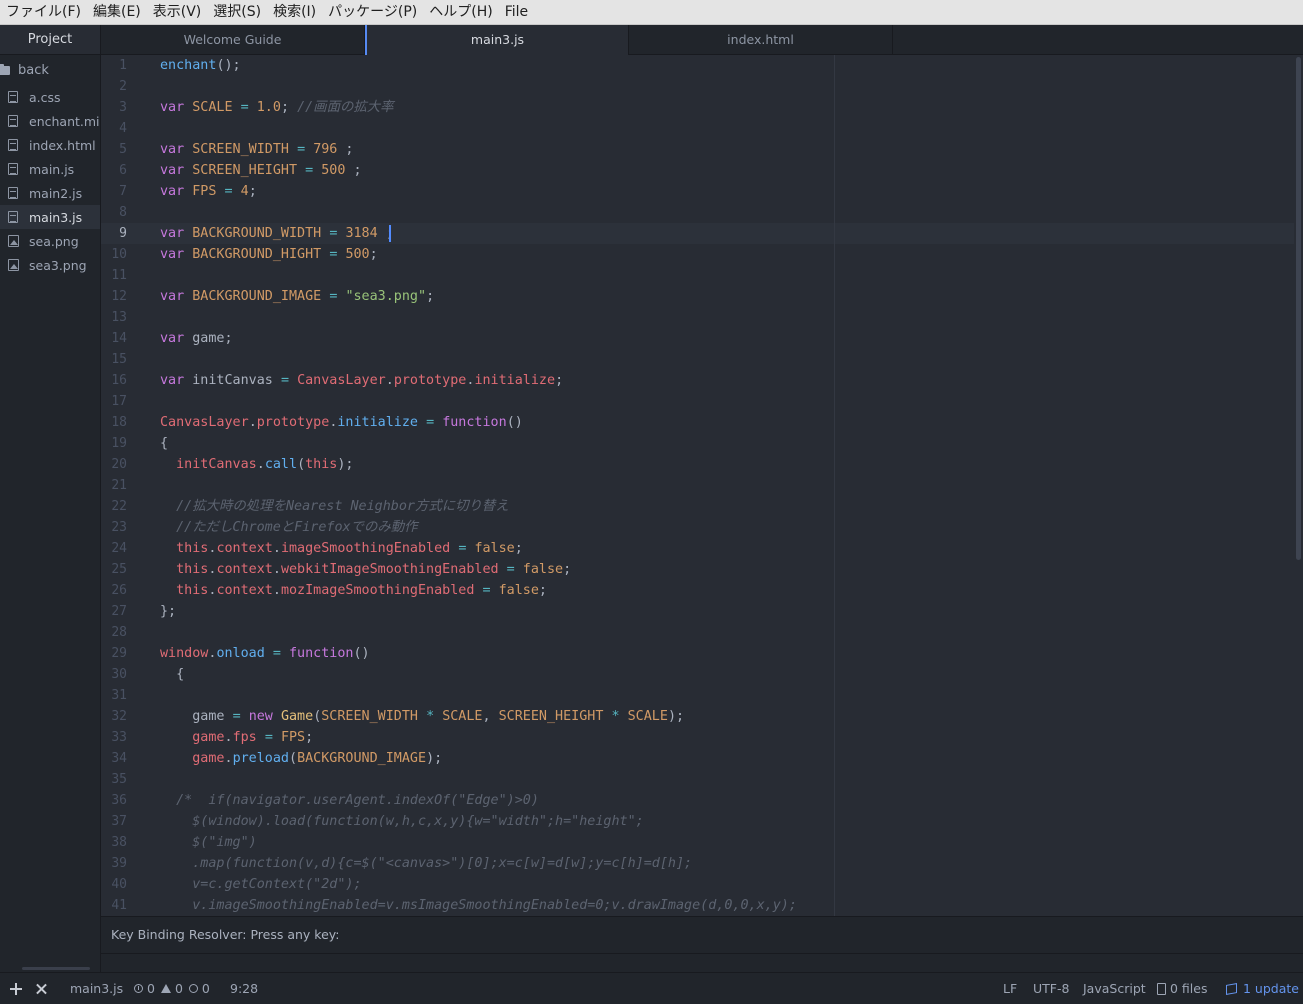 The width and height of the screenshot is (1303, 1004). What do you see at coordinates (126, 212) in the screenshot?
I see `line-number: 8` at bounding box center [126, 212].